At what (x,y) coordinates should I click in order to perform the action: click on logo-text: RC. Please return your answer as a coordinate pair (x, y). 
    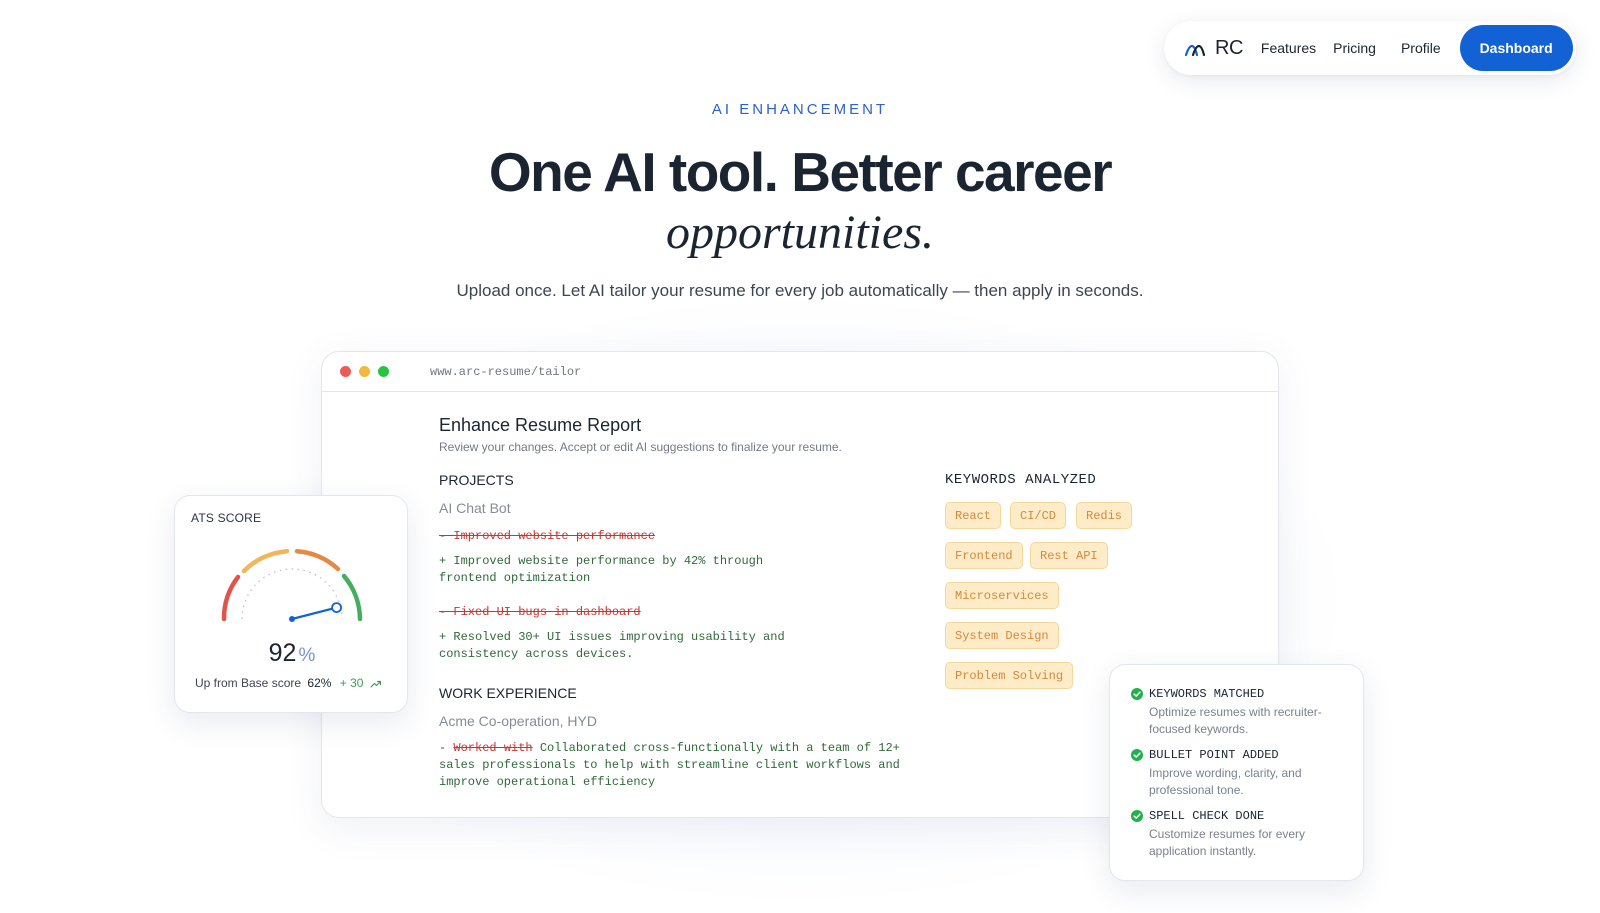
    Looking at the image, I should click on (1229, 47).